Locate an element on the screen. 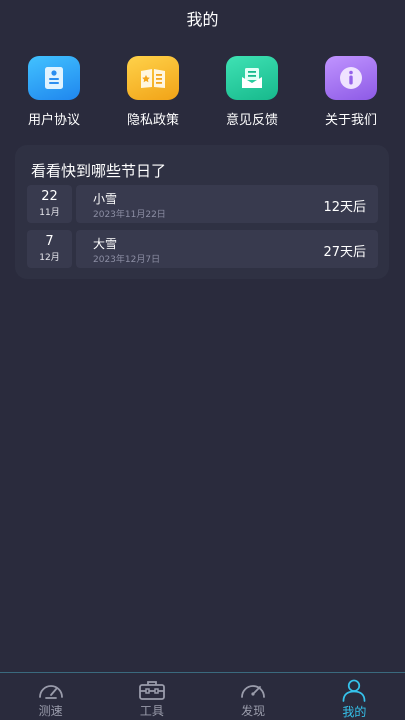 The height and width of the screenshot is (720, 405). page-title: 我的 is located at coordinates (202, 19).